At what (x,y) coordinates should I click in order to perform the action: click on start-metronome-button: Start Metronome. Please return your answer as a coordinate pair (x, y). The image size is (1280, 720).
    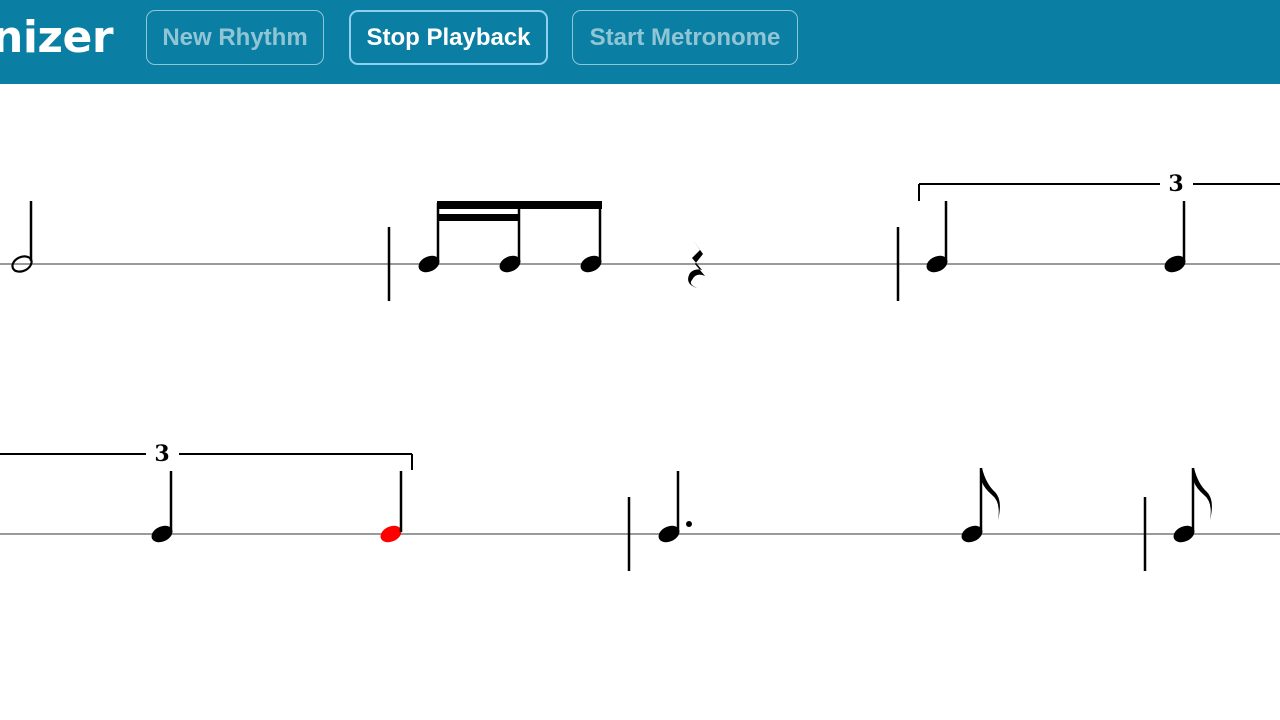
    Looking at the image, I should click on (685, 37).